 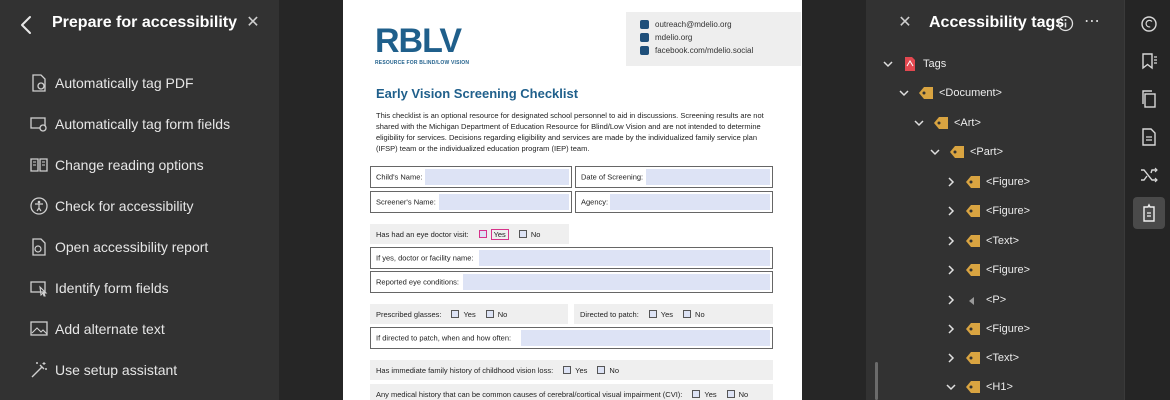 I want to click on right-toolbar, so click(x=1147, y=200).